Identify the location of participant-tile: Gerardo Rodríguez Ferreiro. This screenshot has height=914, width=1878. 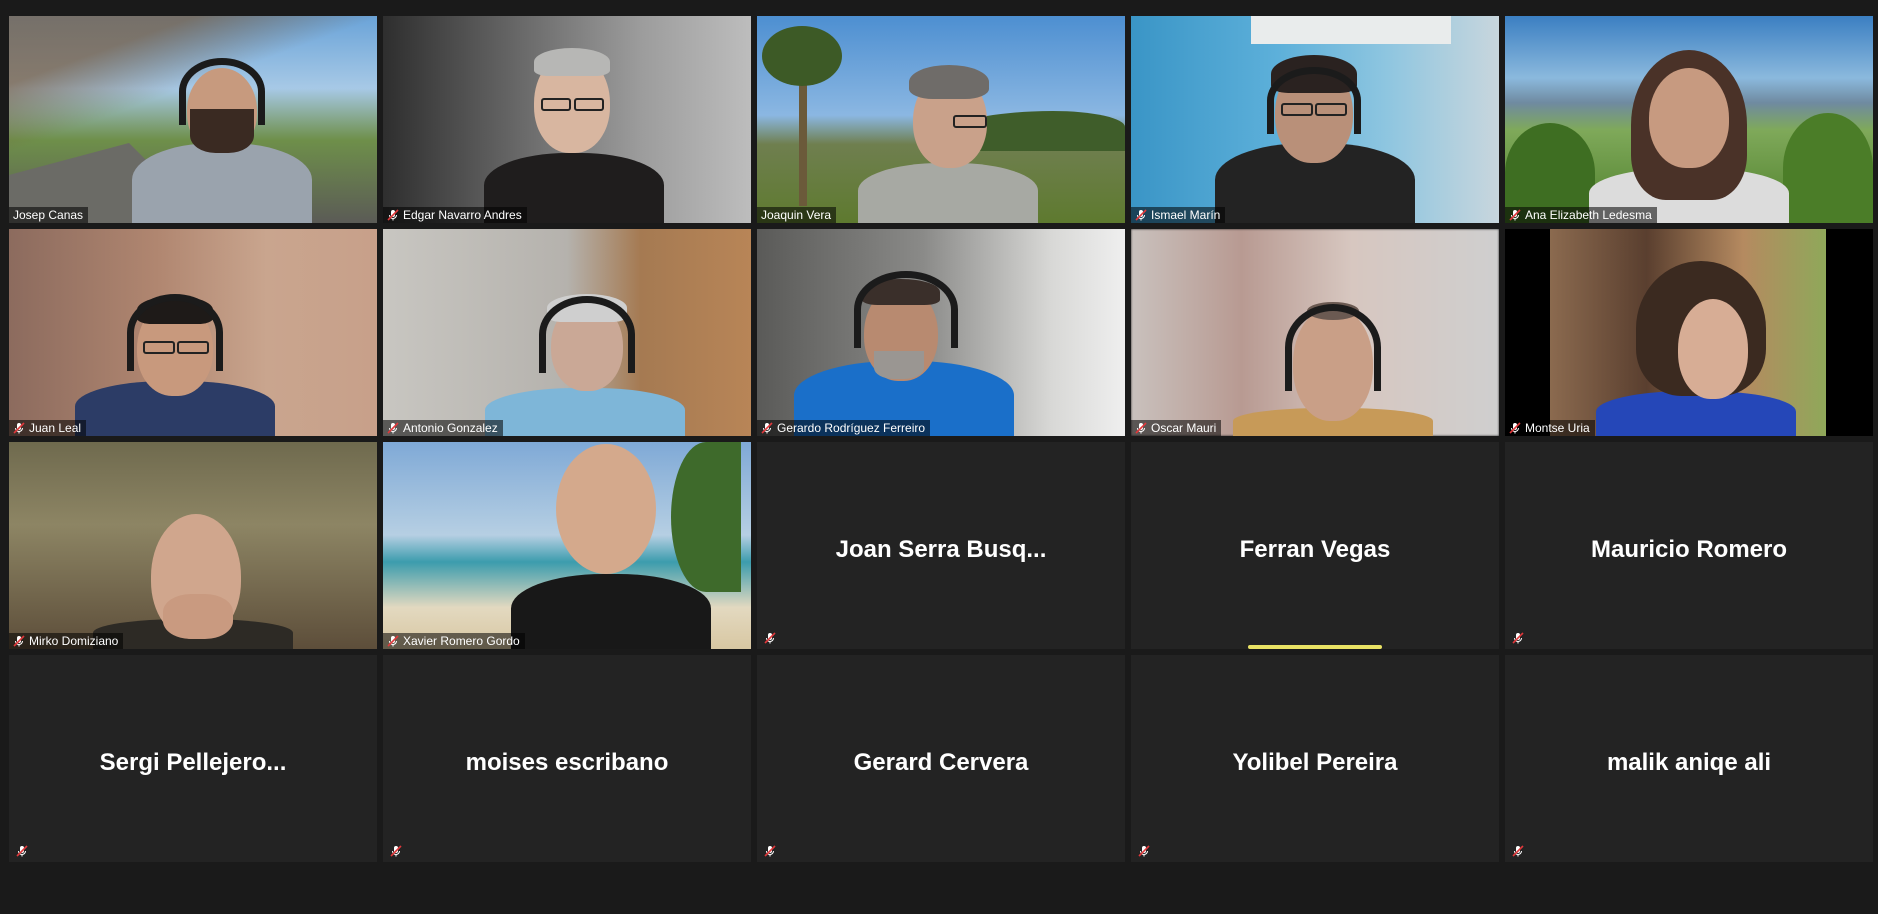
(941, 332).